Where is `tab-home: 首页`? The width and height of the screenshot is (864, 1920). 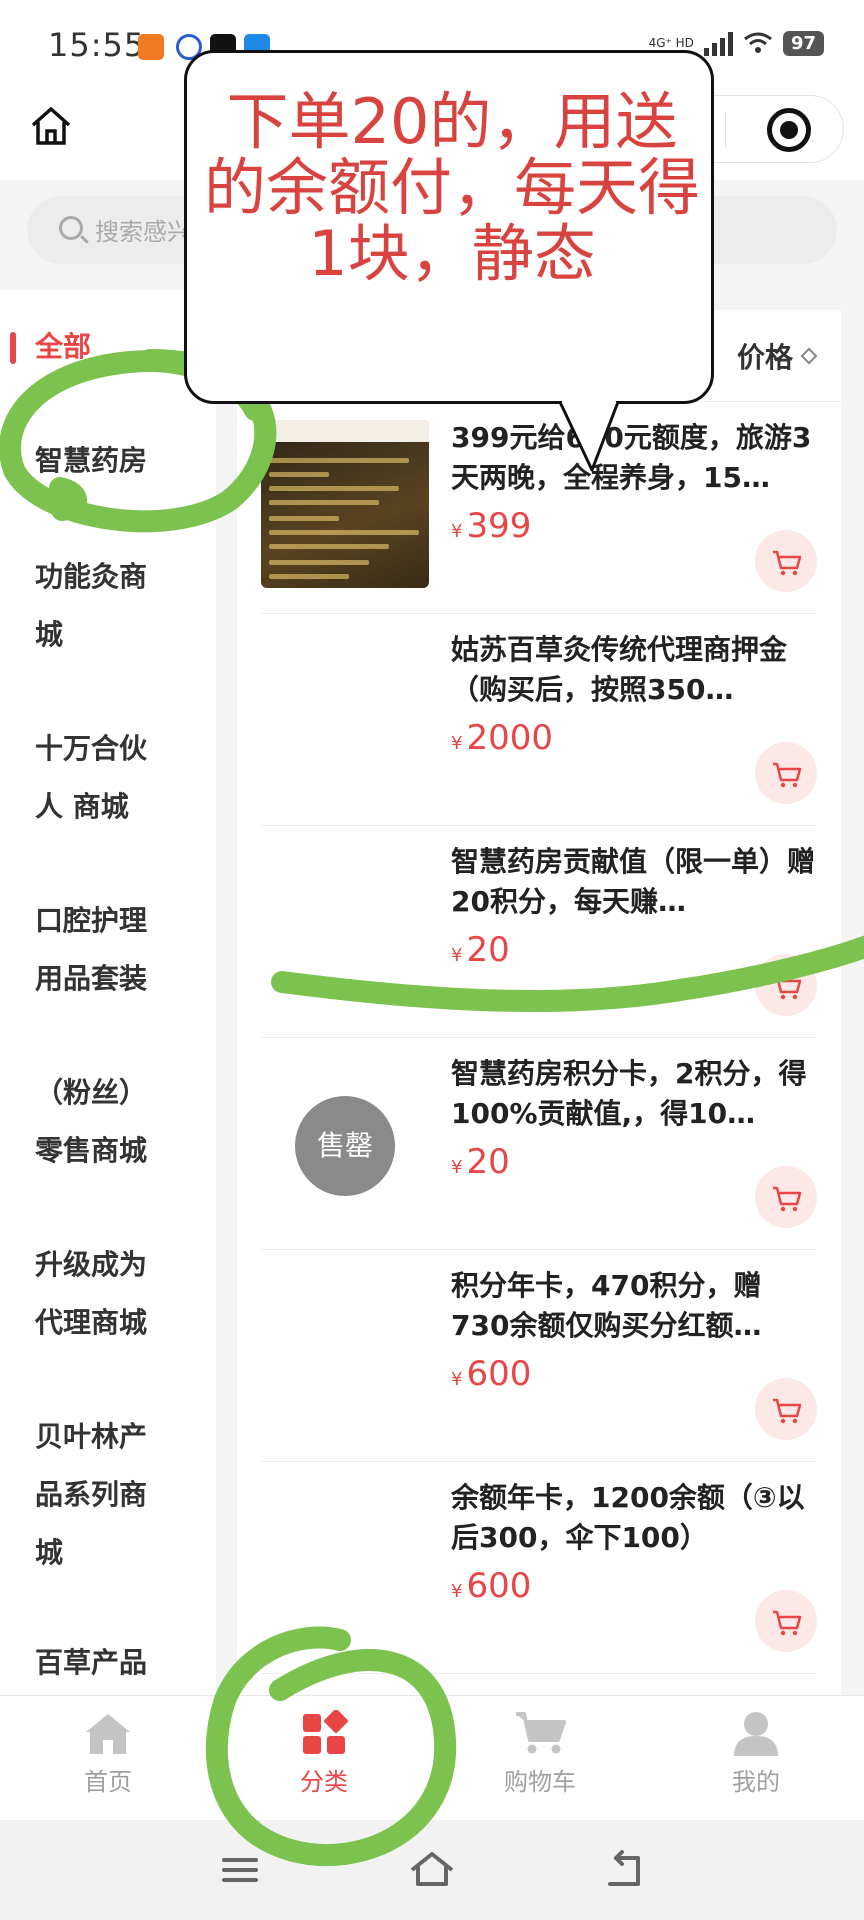
tab-home: 首页 is located at coordinates (108, 1760).